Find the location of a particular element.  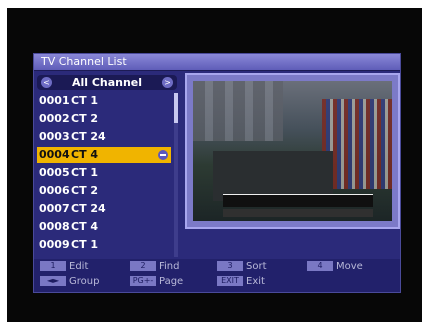

channel-number: 0004 is located at coordinates (54, 154).